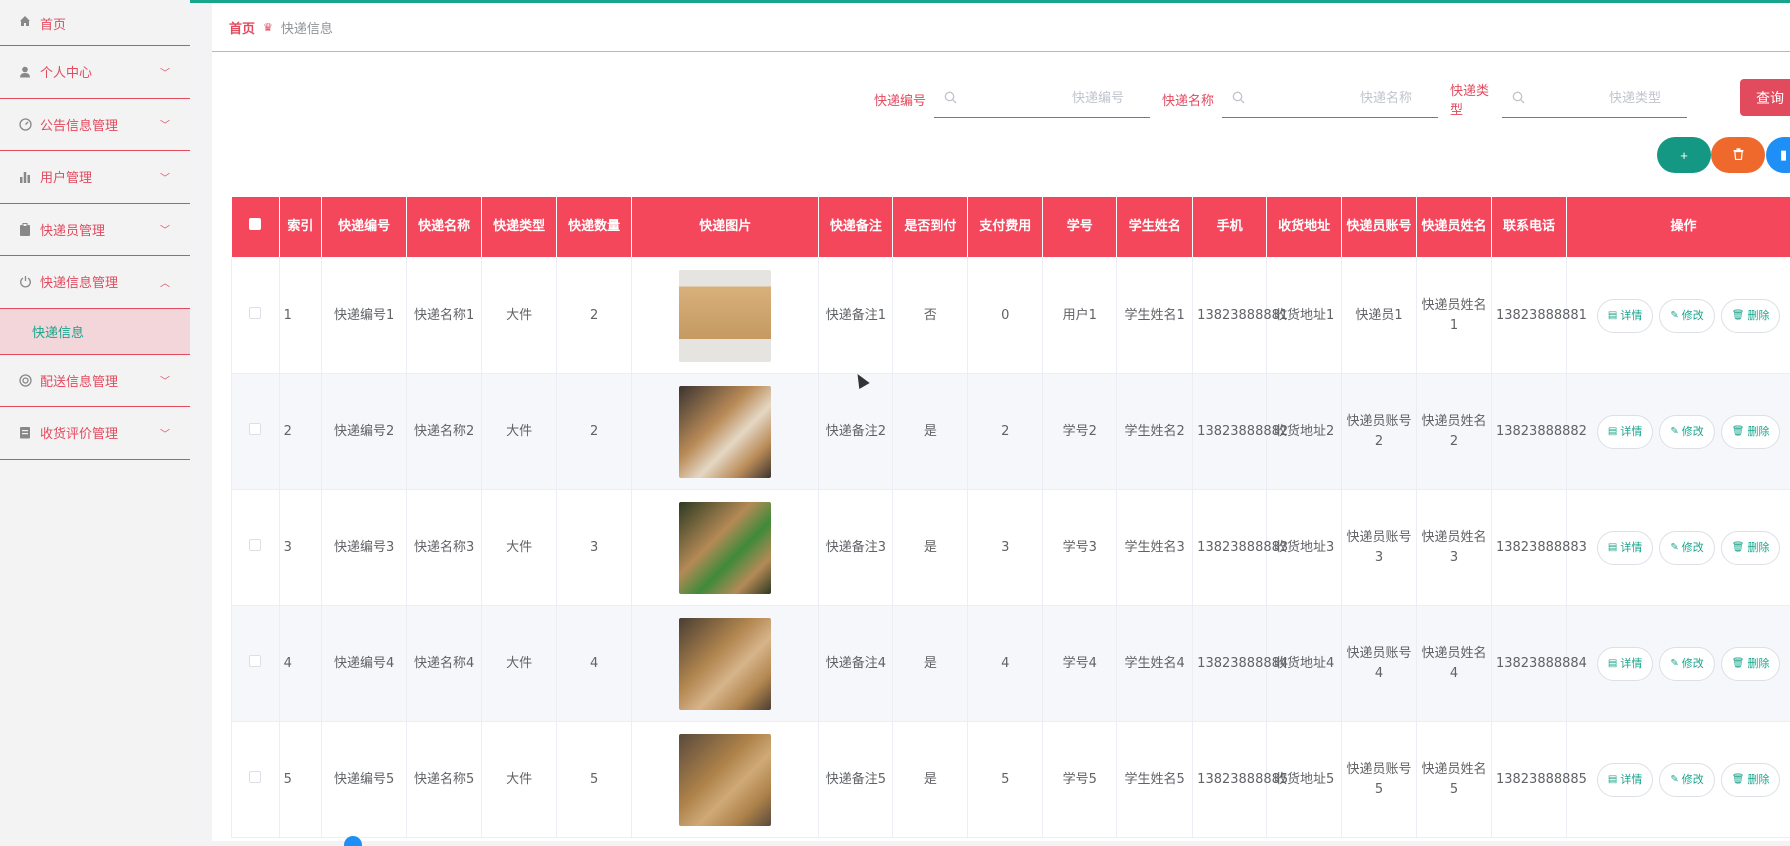  Describe the element at coordinates (1454, 432) in the screenshot. I see `table-cell: 快递员姓名2` at that location.